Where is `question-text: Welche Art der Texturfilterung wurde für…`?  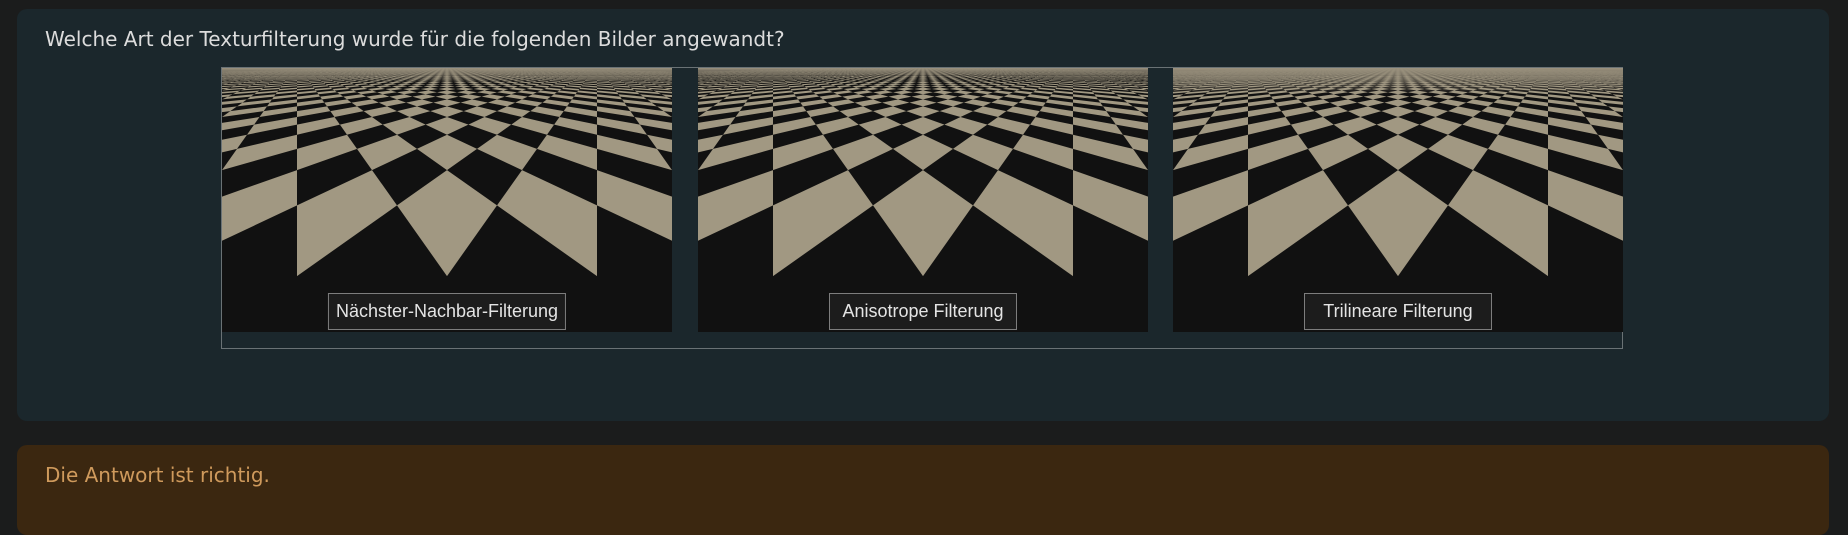
question-text: Welche Art der Texturfilterung wurde für… is located at coordinates (415, 39).